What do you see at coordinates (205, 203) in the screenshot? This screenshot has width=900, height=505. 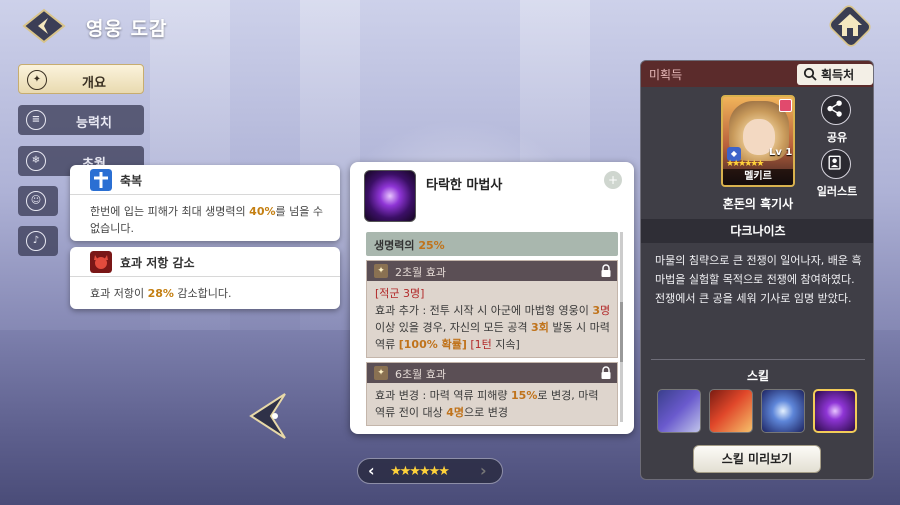 I see `tooltip-blessing: 축복 한번에 입는 피해가 최대 생명력의 40%를 넘을 수 없습니다.` at bounding box center [205, 203].